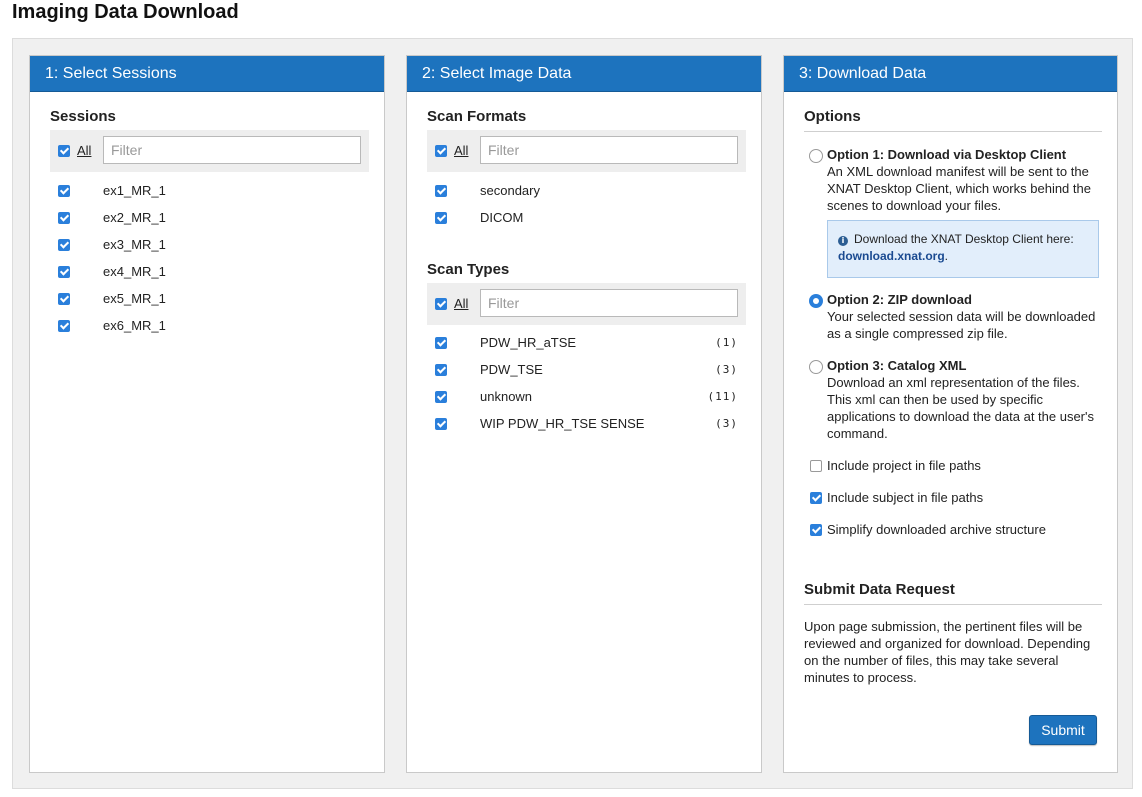 The height and width of the screenshot is (797, 1142). I want to click on scan-type-item: WIP PDW_HR_TSE SENSE (3), so click(590, 428).